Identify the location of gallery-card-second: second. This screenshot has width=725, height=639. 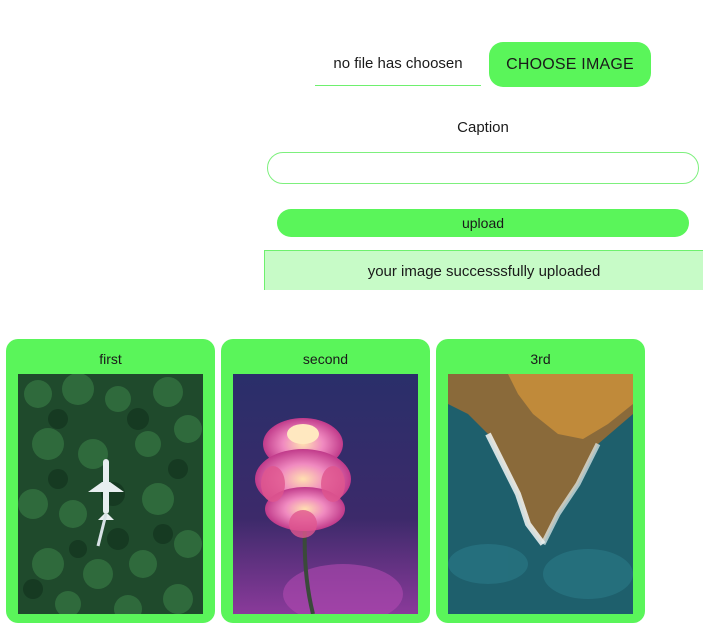
(325, 481).